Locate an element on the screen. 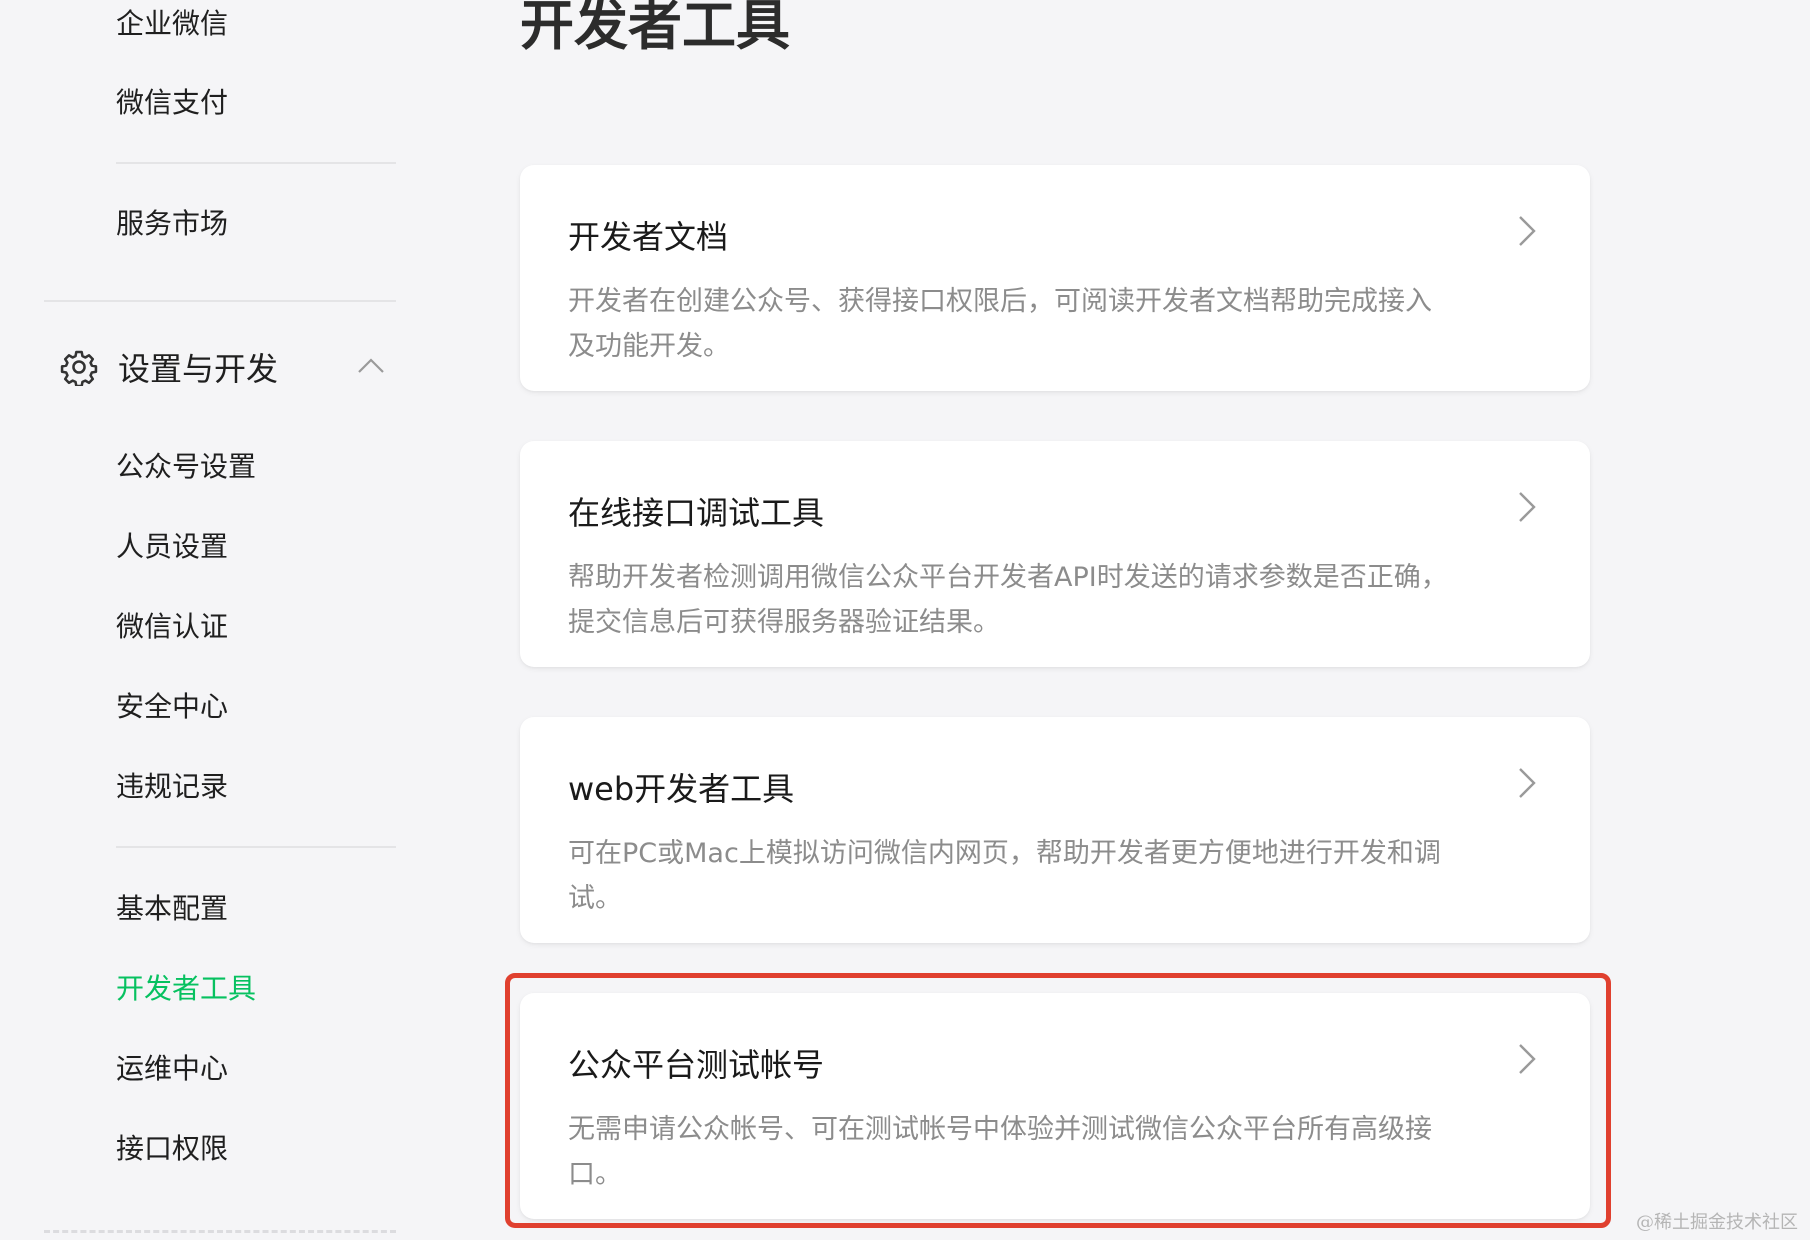  sidebar-item-basic-config: 基本配置 is located at coordinates (172, 909).